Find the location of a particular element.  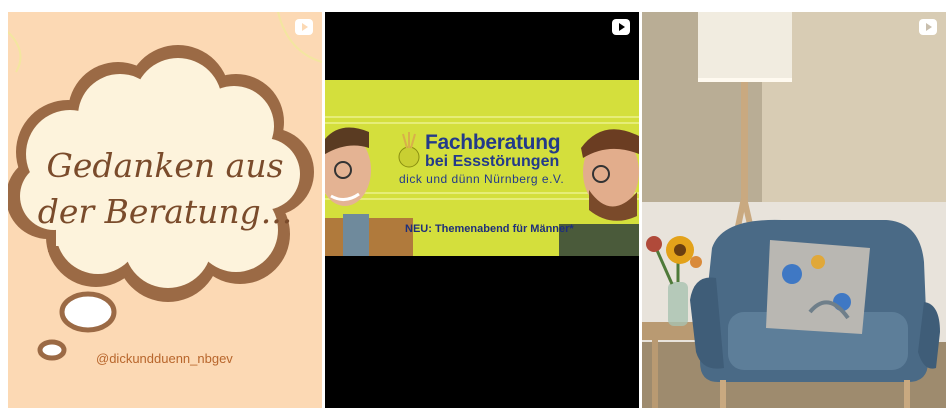

person-right-image is located at coordinates (599, 192).